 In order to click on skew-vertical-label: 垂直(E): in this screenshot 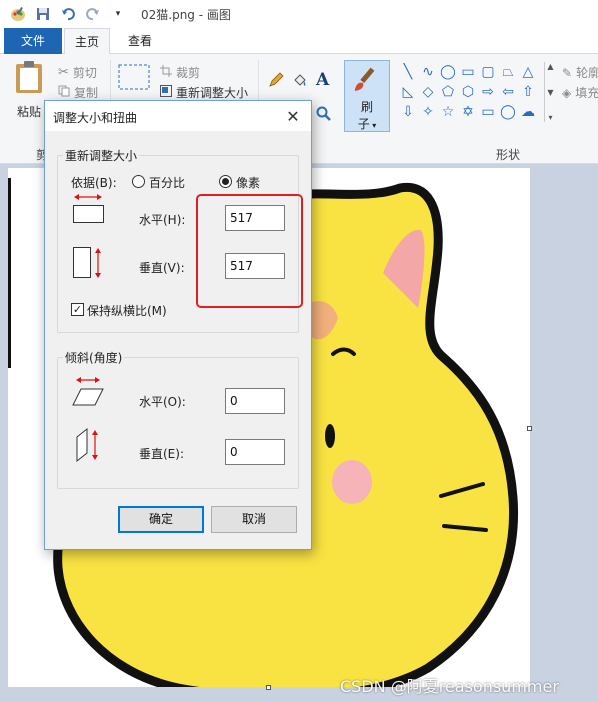, I will do `click(161, 454)`.